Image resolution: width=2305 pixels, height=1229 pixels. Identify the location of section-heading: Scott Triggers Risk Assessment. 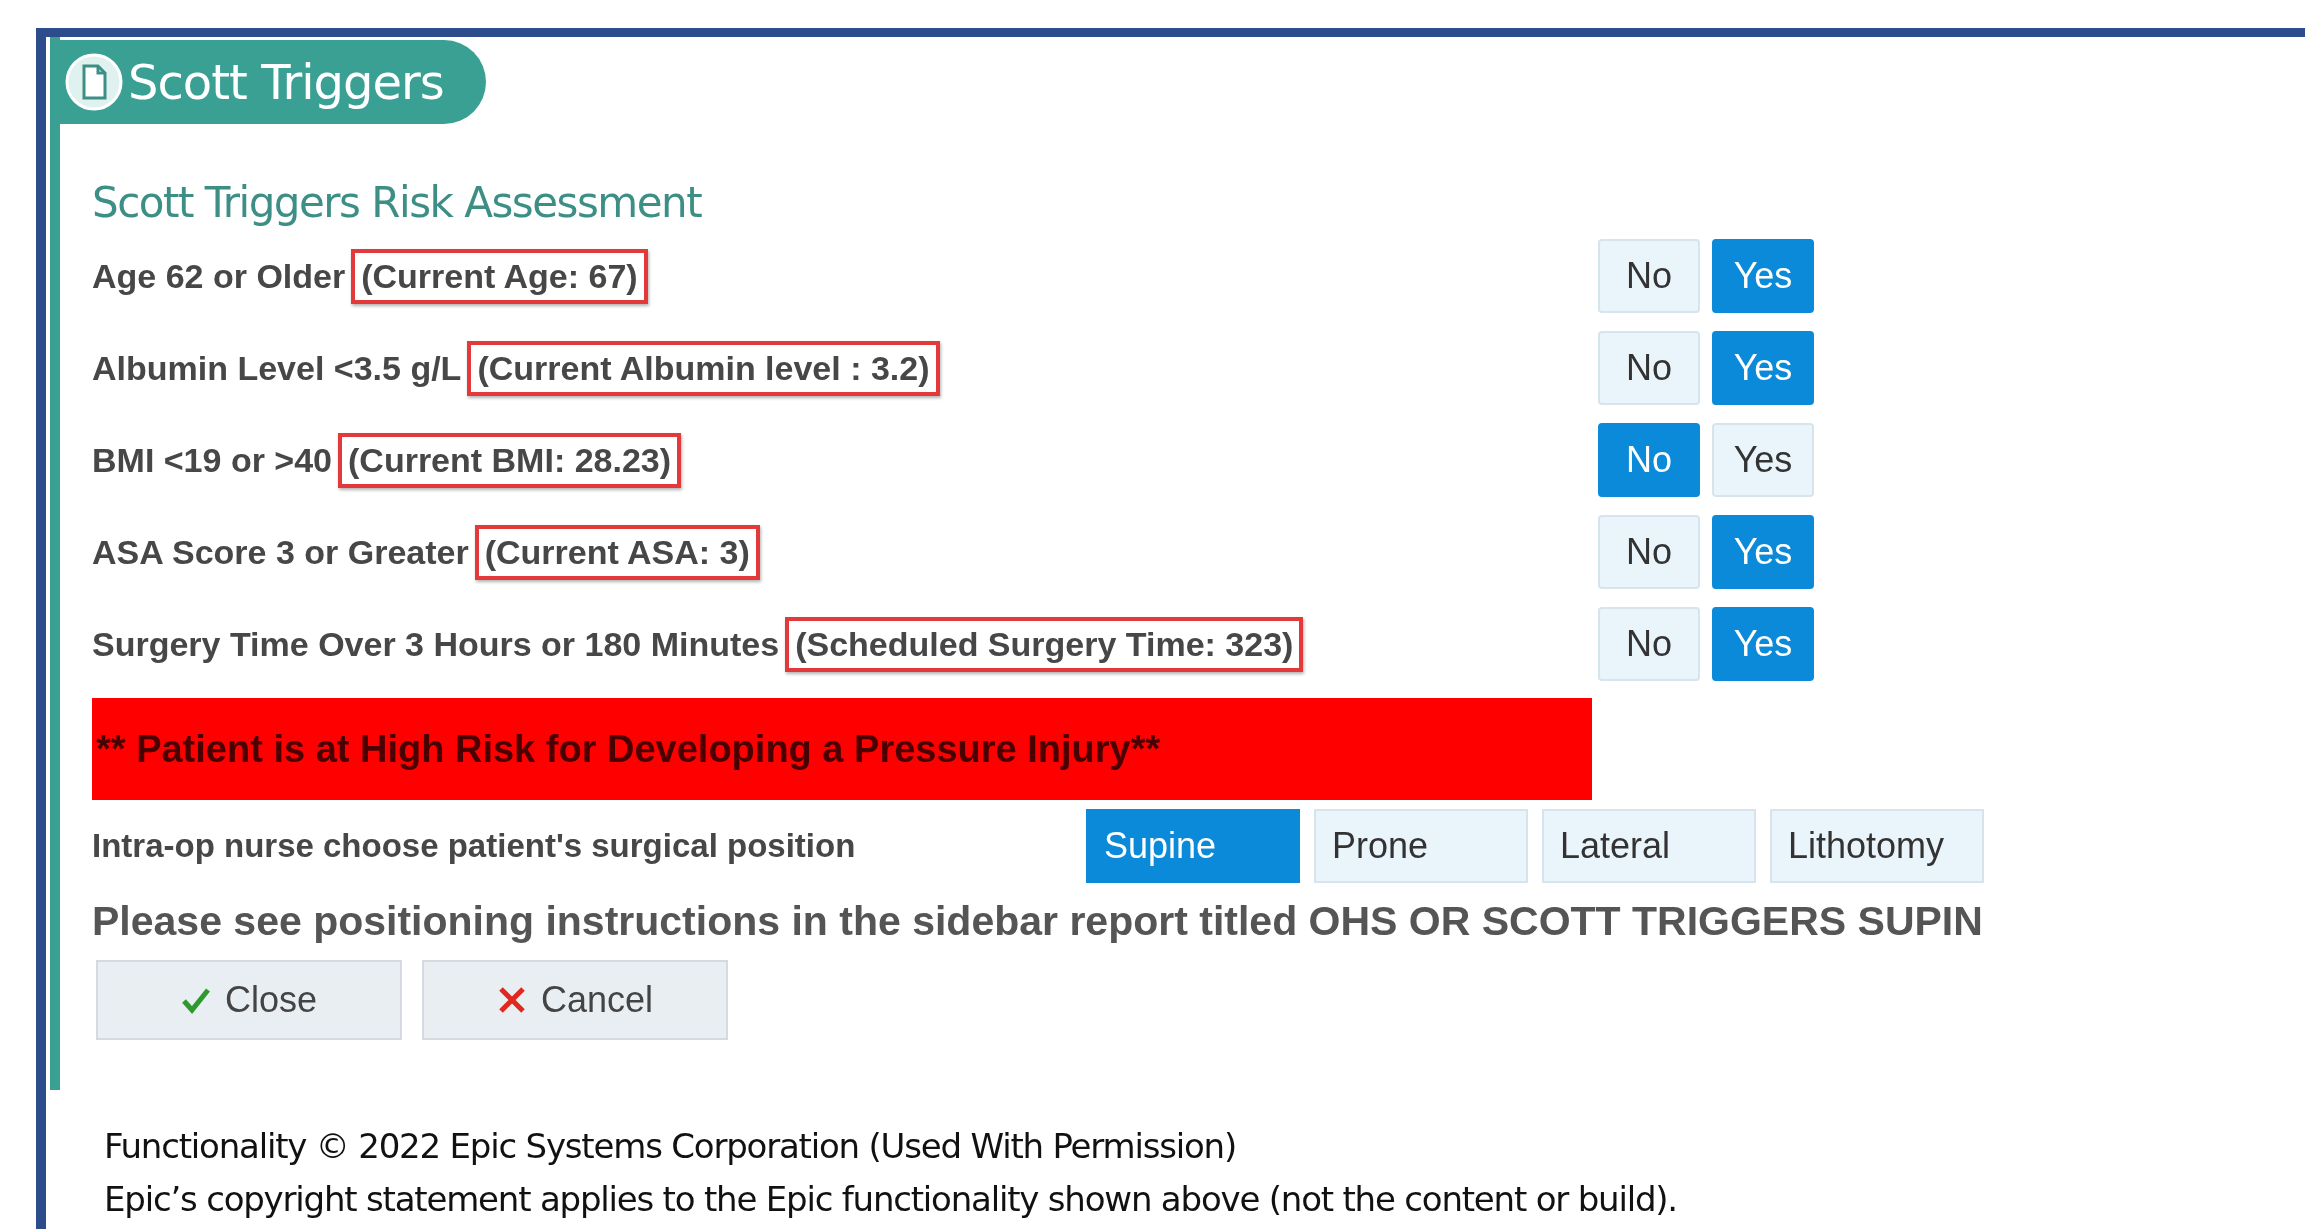
(397, 203).